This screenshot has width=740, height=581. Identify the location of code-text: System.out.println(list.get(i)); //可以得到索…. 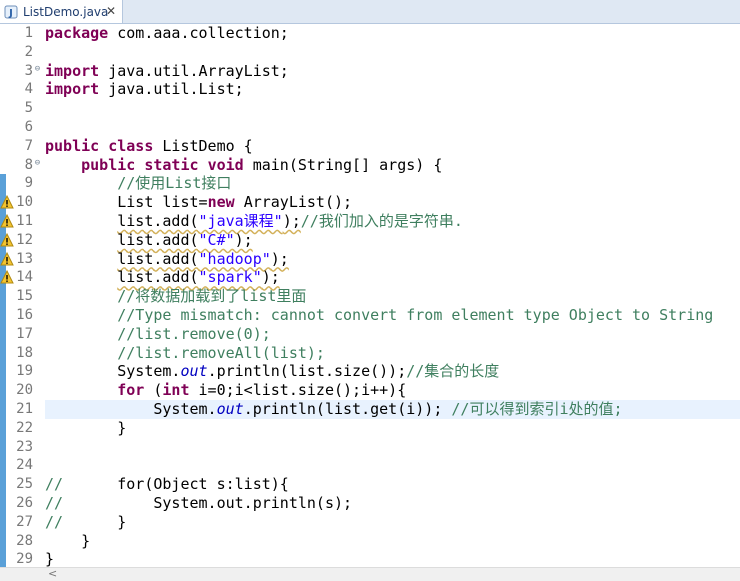
(392, 409).